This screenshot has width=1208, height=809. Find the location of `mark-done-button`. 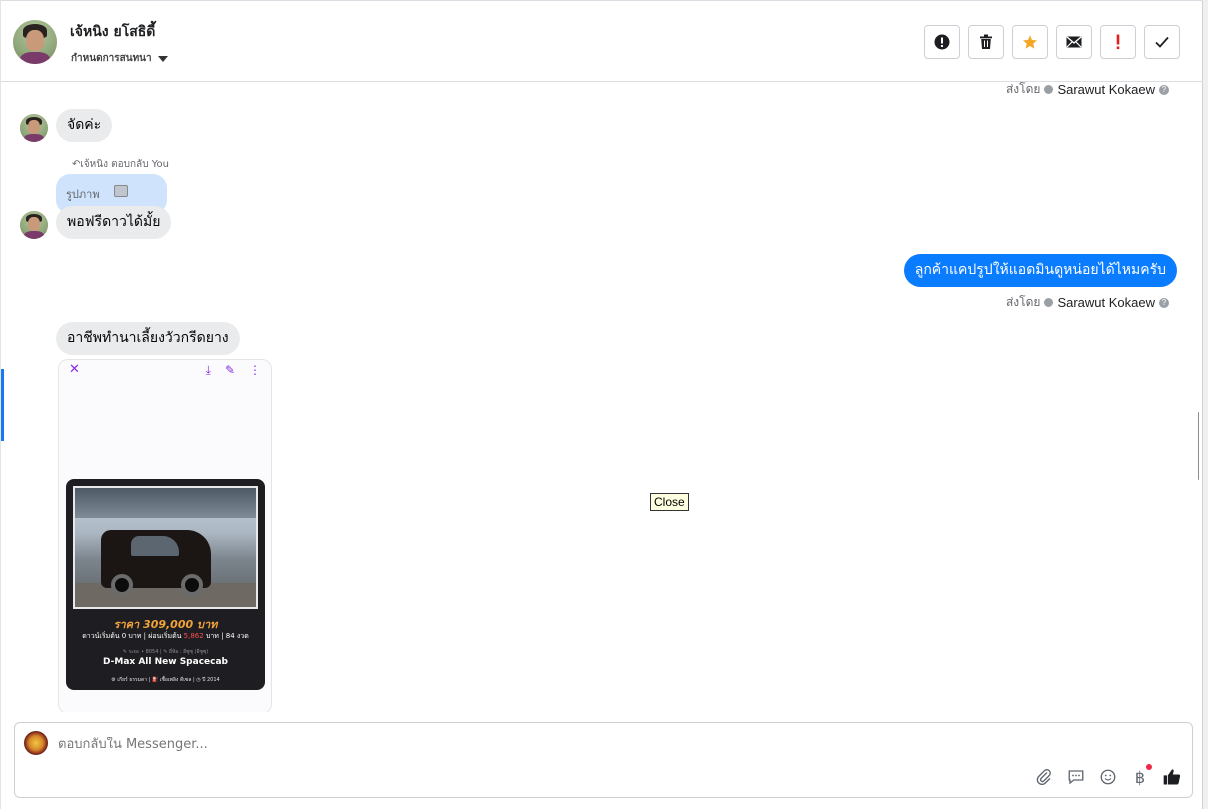

mark-done-button is located at coordinates (1162, 42).